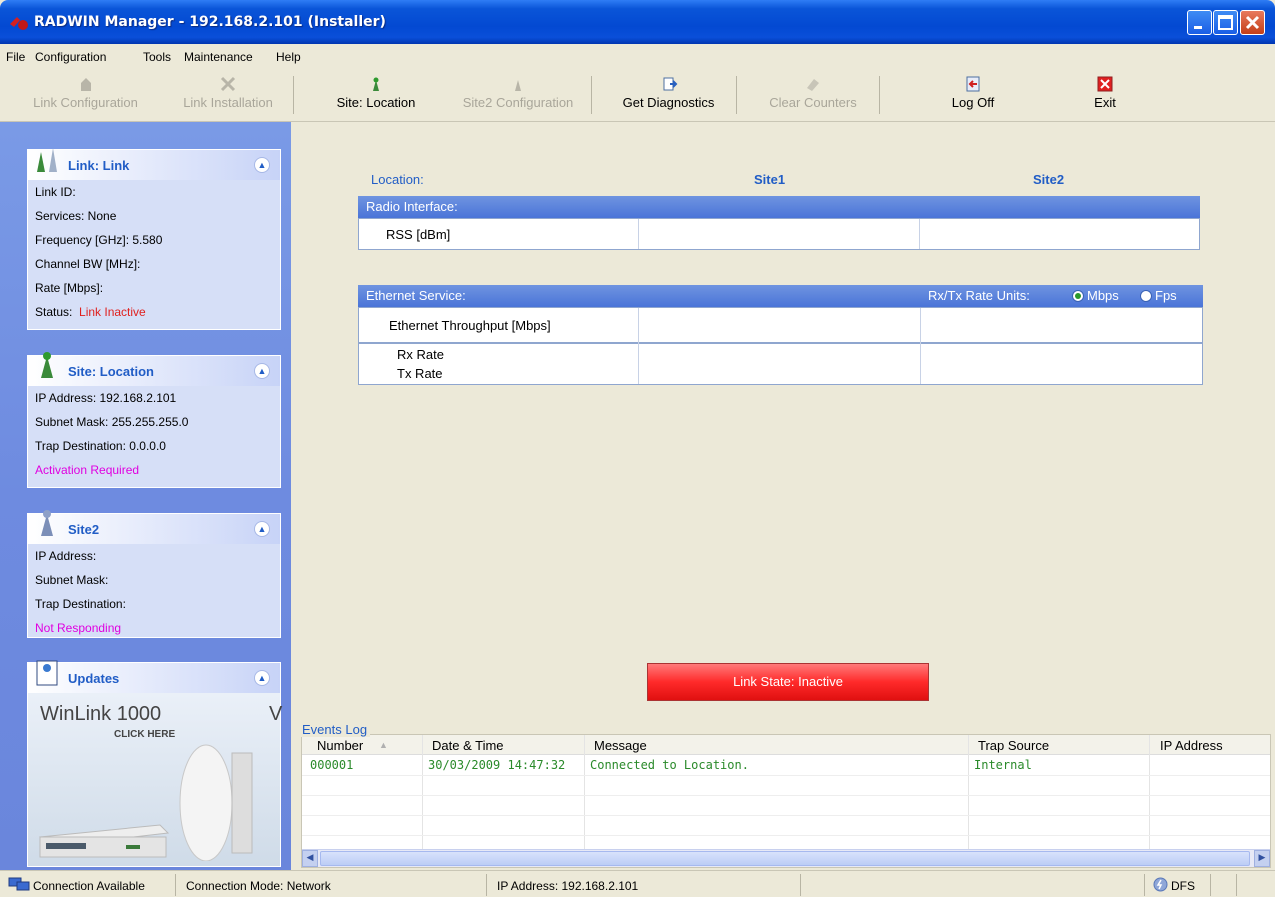 The width and height of the screenshot is (1275, 897). What do you see at coordinates (228, 84) in the screenshot?
I see `tools-icon` at bounding box center [228, 84].